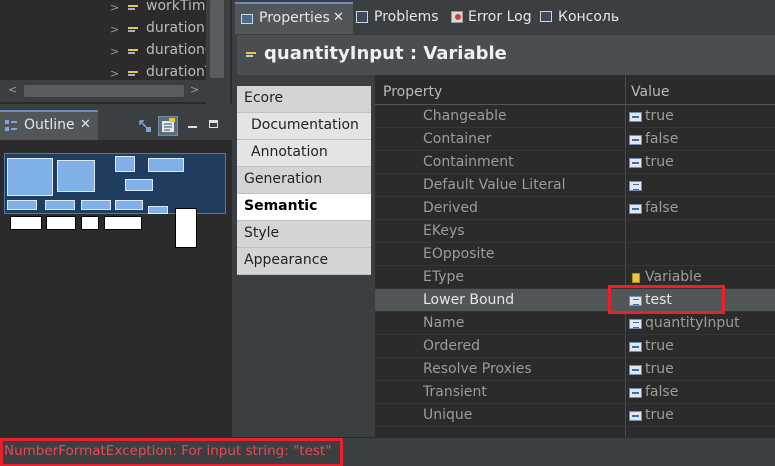 This screenshot has width=775, height=466. Describe the element at coordinates (412, 92) in the screenshot. I see `column-header-property: Property` at that location.